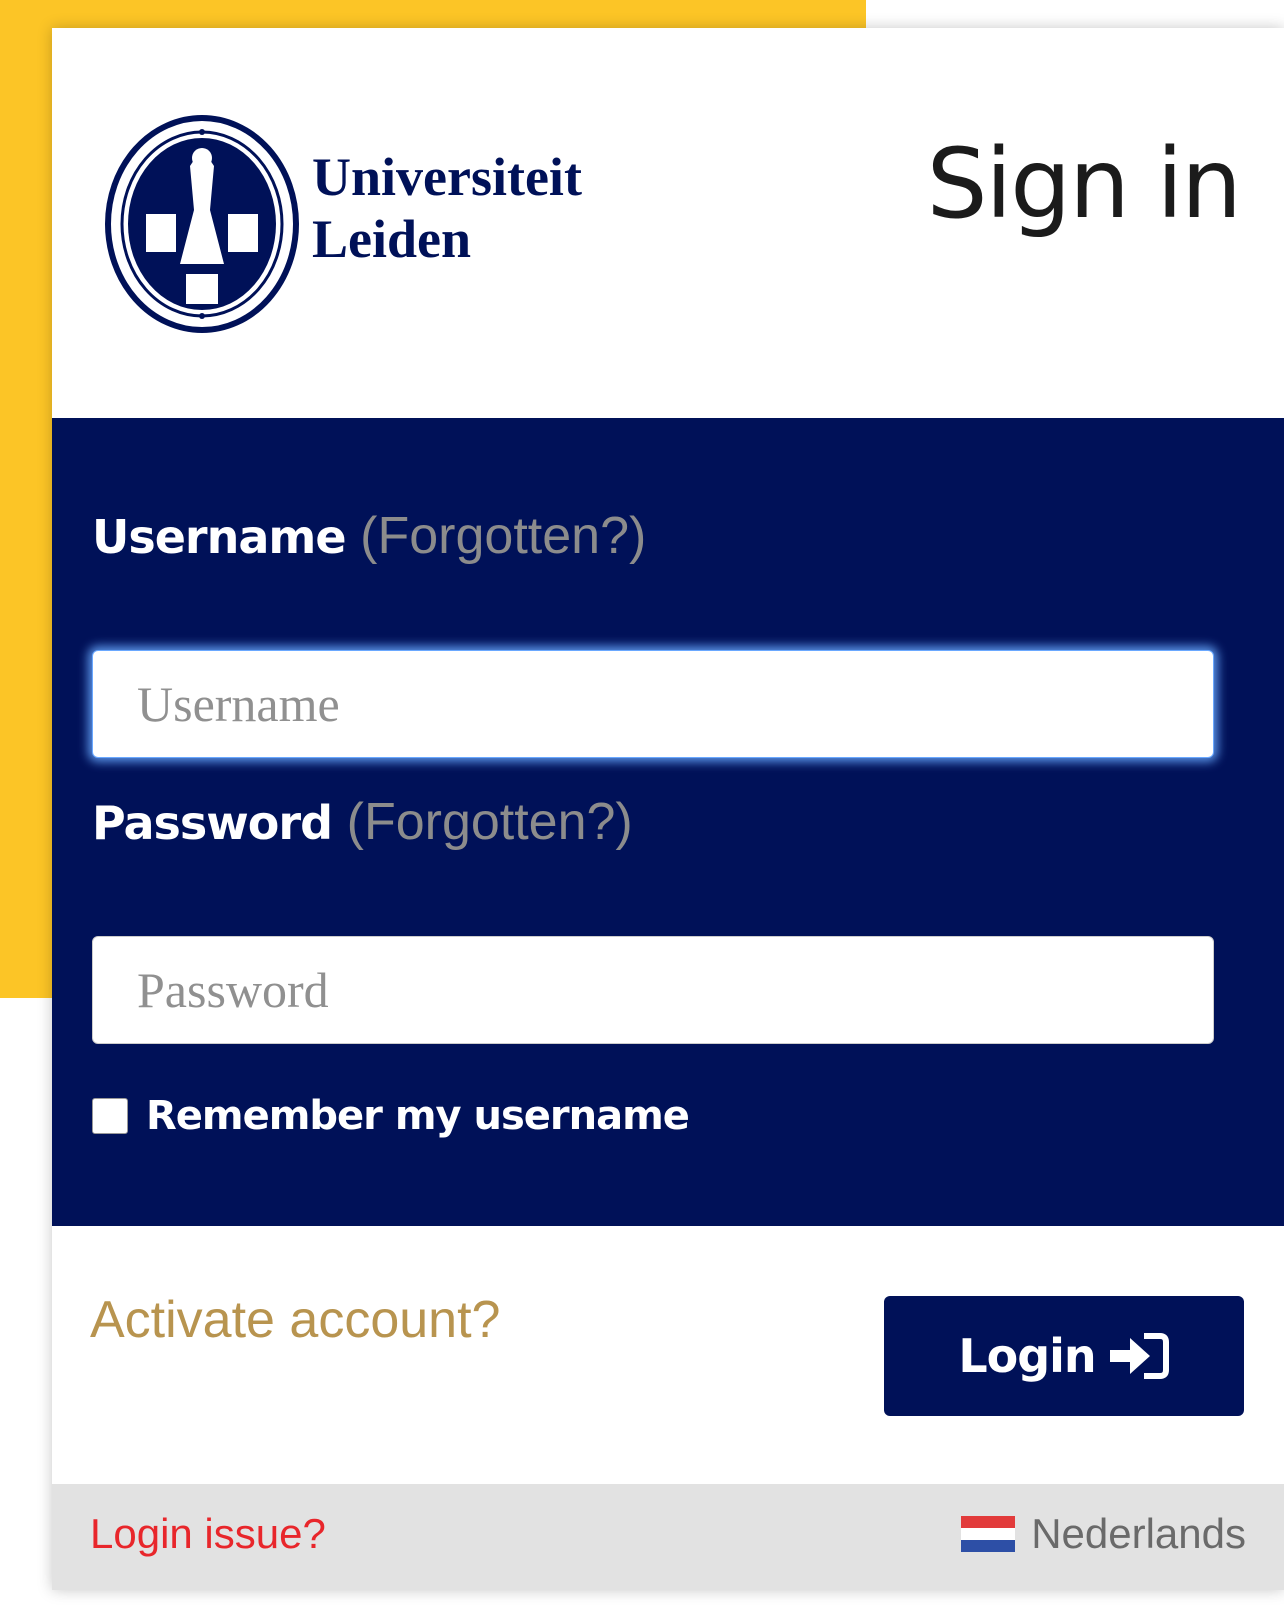 This screenshot has height=1606, width=1284. I want to click on language-switch: Nederlands, so click(1103, 1534).